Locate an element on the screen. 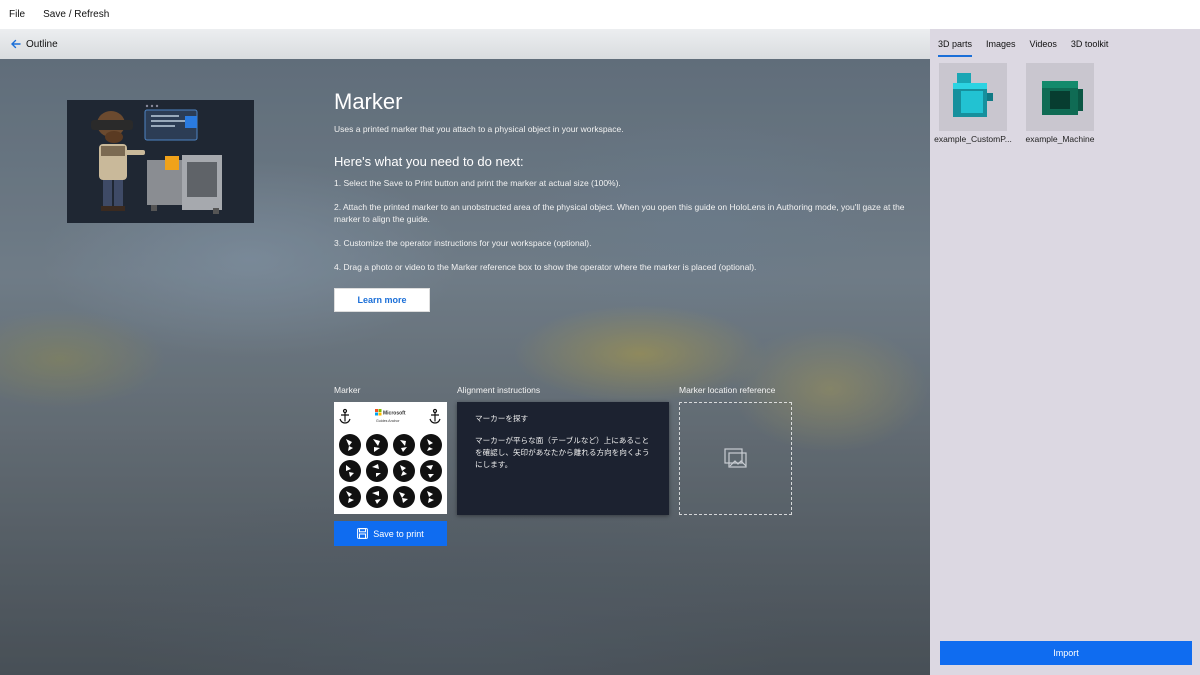  machine-3d-icon is located at coordinates (1062, 98).